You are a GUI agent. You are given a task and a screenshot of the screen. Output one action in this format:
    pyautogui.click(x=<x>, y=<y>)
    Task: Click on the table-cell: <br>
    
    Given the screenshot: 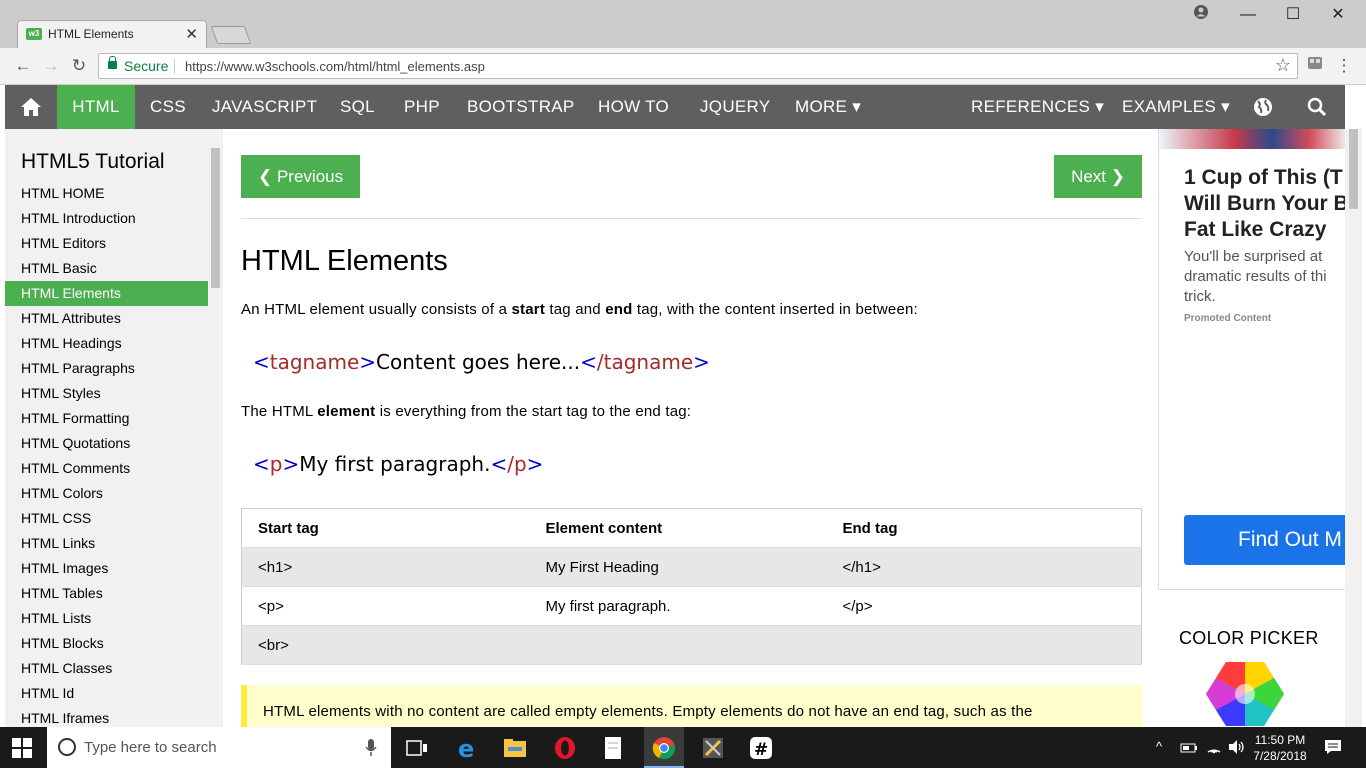 What is the action you would take?
    pyautogui.click(x=273, y=645)
    